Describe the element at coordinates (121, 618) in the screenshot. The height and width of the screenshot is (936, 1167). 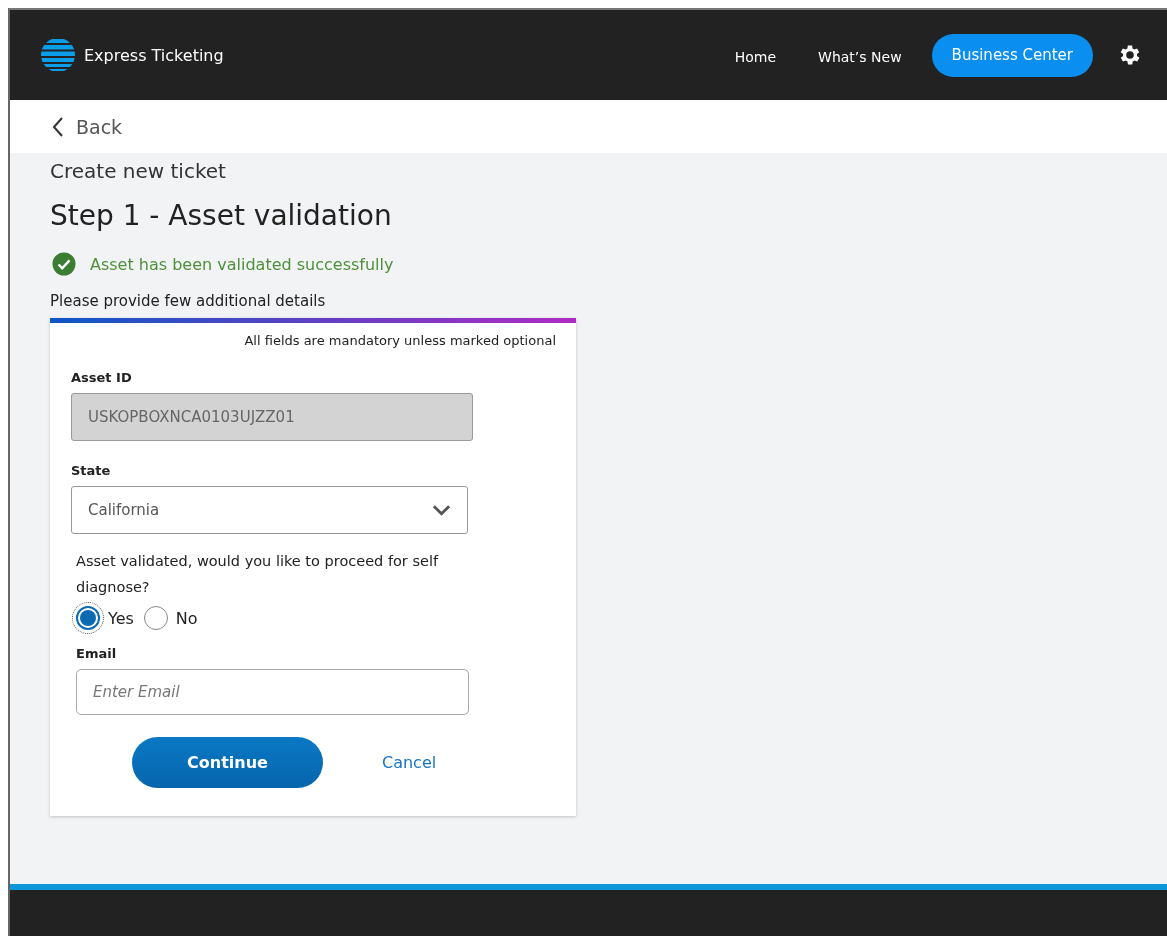
I see `radio-label: Yes` at that location.